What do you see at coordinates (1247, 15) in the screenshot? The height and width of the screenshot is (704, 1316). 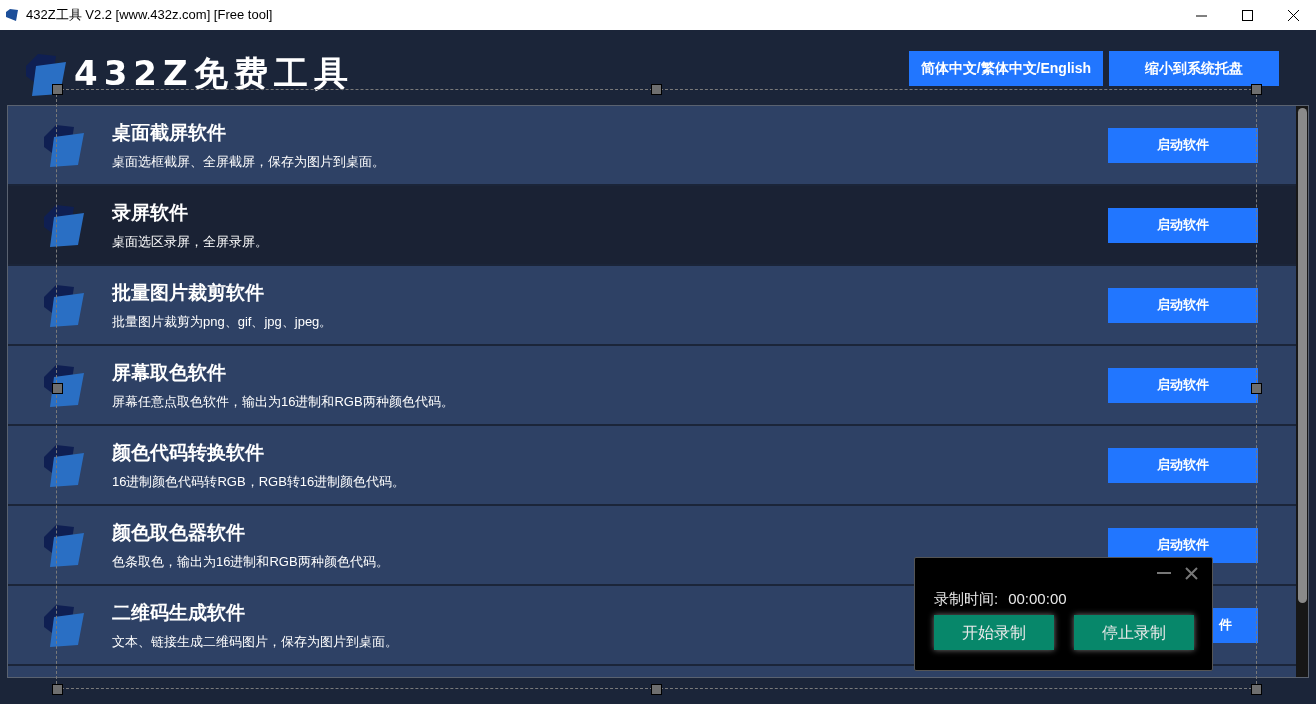 I see `maximize-icon` at bounding box center [1247, 15].